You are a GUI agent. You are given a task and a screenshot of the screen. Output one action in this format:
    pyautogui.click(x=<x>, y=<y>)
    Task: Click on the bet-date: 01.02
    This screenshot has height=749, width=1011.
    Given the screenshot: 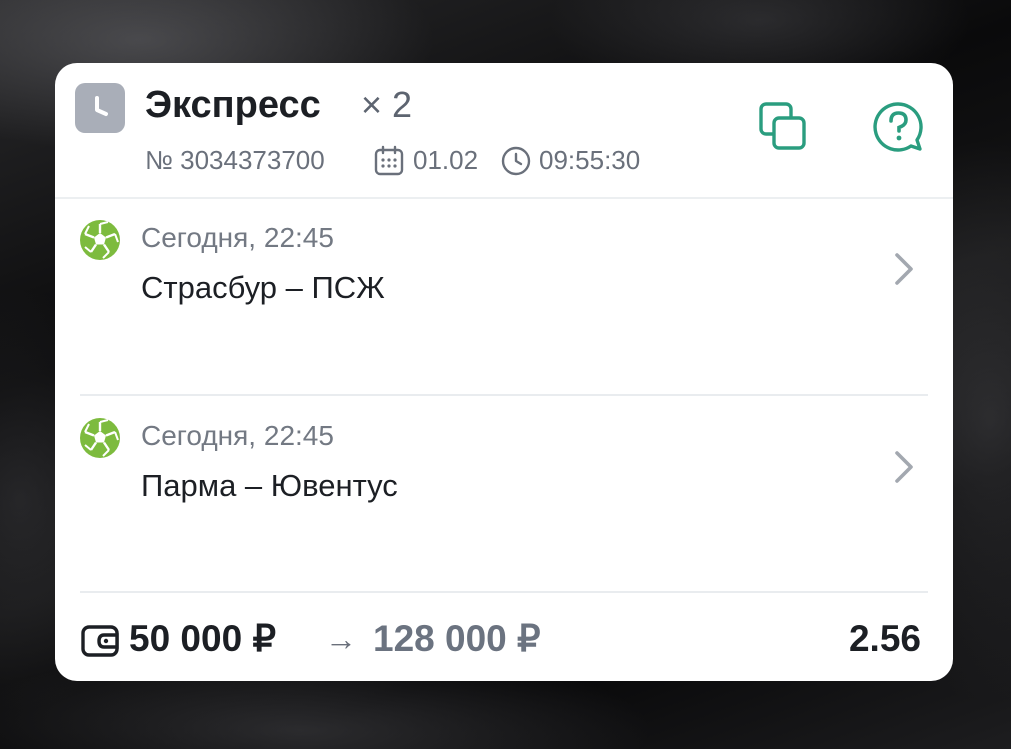 What is the action you would take?
    pyautogui.click(x=446, y=160)
    